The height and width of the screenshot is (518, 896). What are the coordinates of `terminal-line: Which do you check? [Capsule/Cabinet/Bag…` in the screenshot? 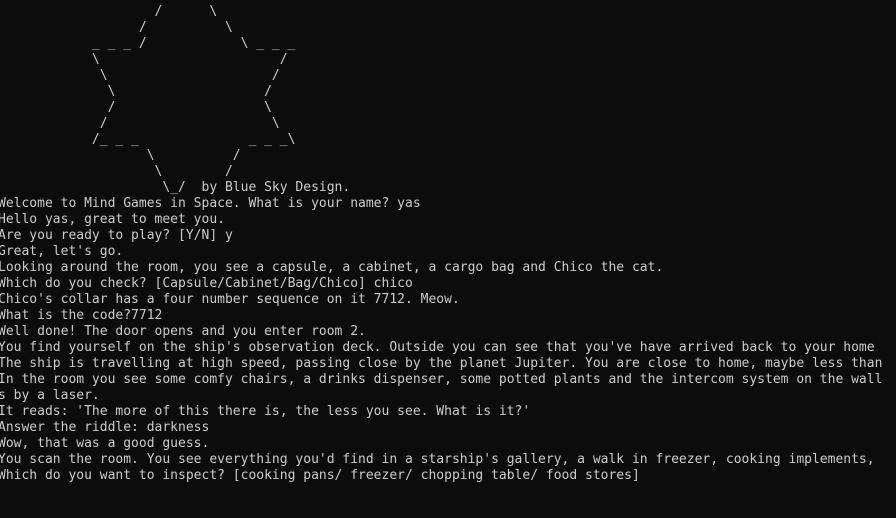 It's located at (206, 283).